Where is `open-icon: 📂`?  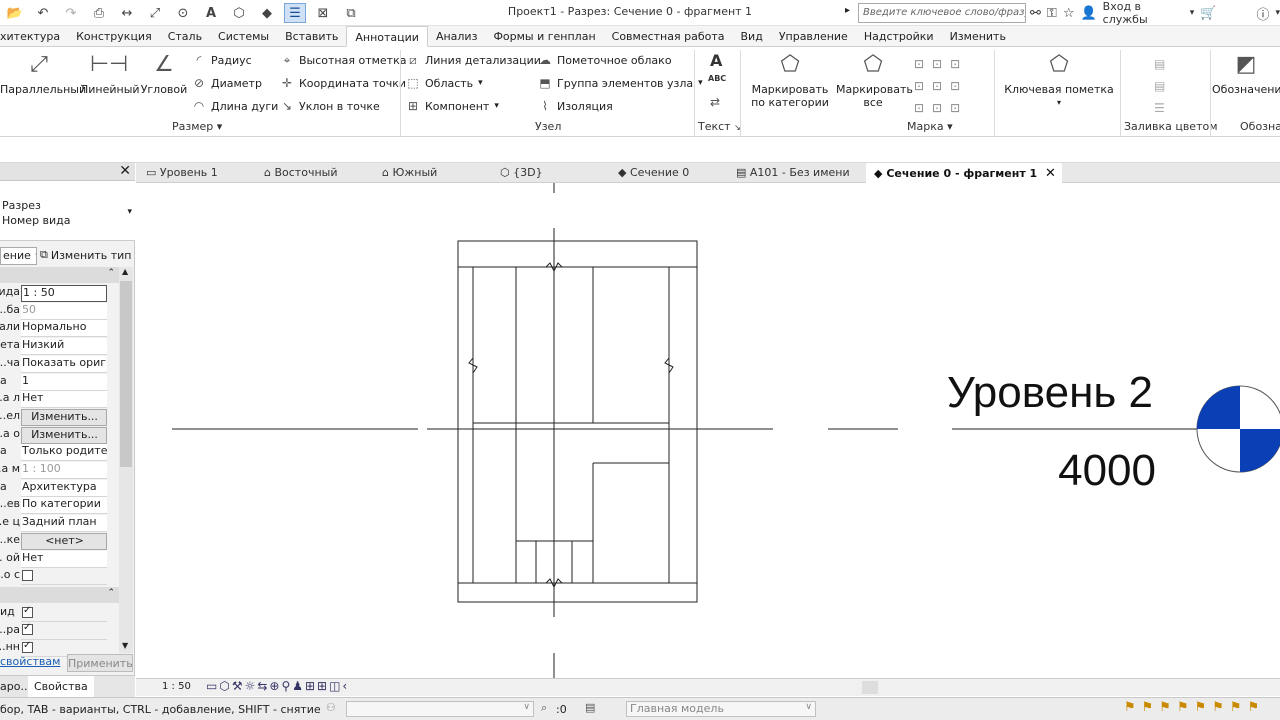
open-icon: 📂 is located at coordinates (15, 13).